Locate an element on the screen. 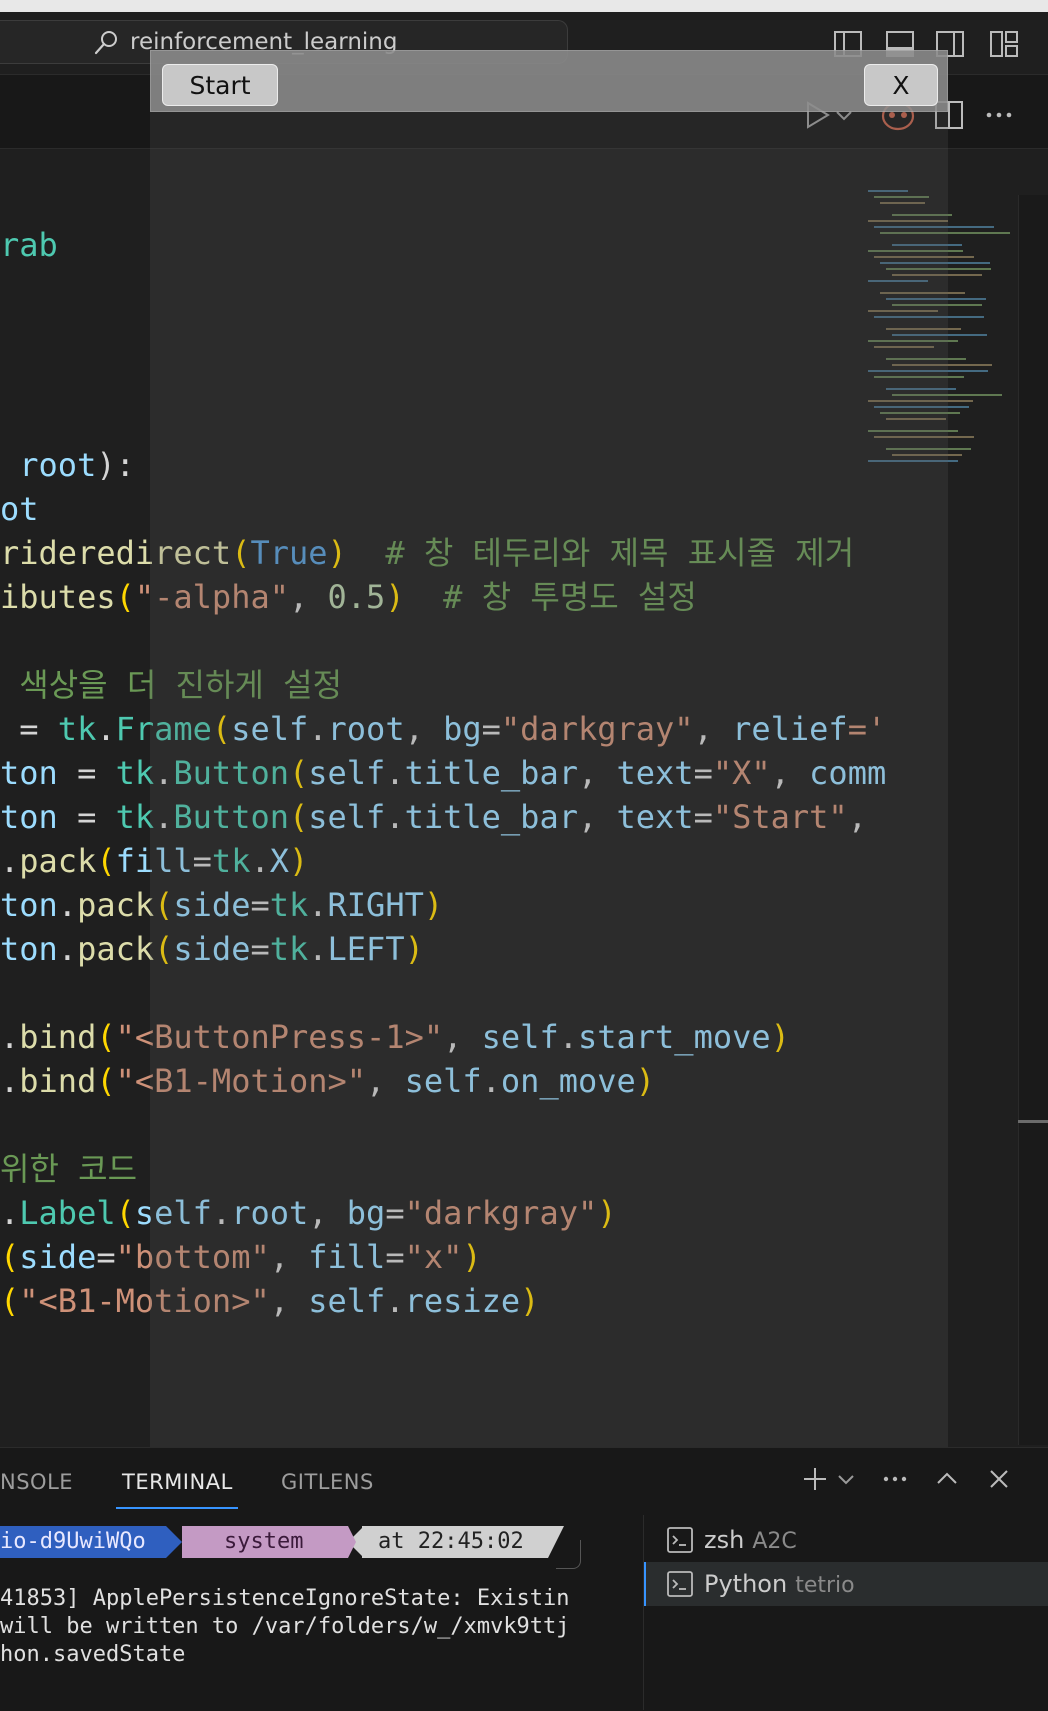 Image resolution: width=1048 pixels, height=1711 pixels. tab-debug-console: NSOLE is located at coordinates (36, 1482).